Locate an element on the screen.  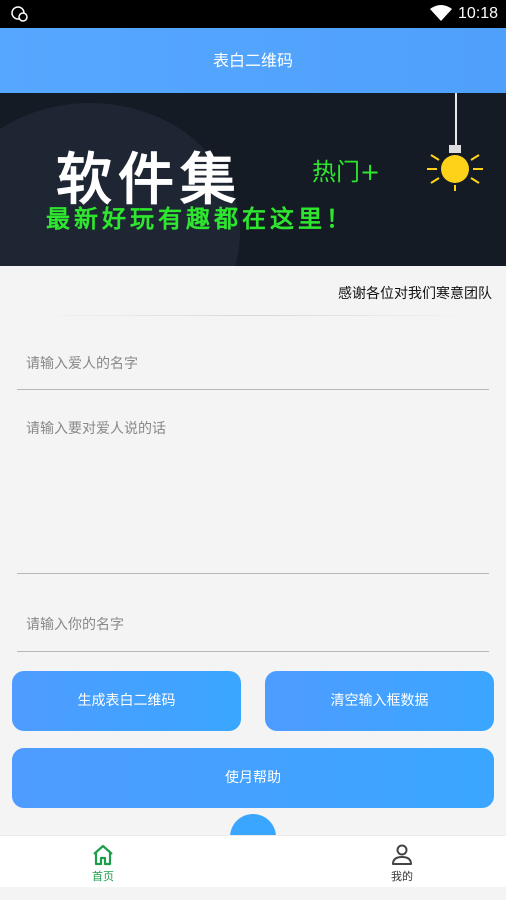
help-button: 使月帮助 is located at coordinates (253, 778).